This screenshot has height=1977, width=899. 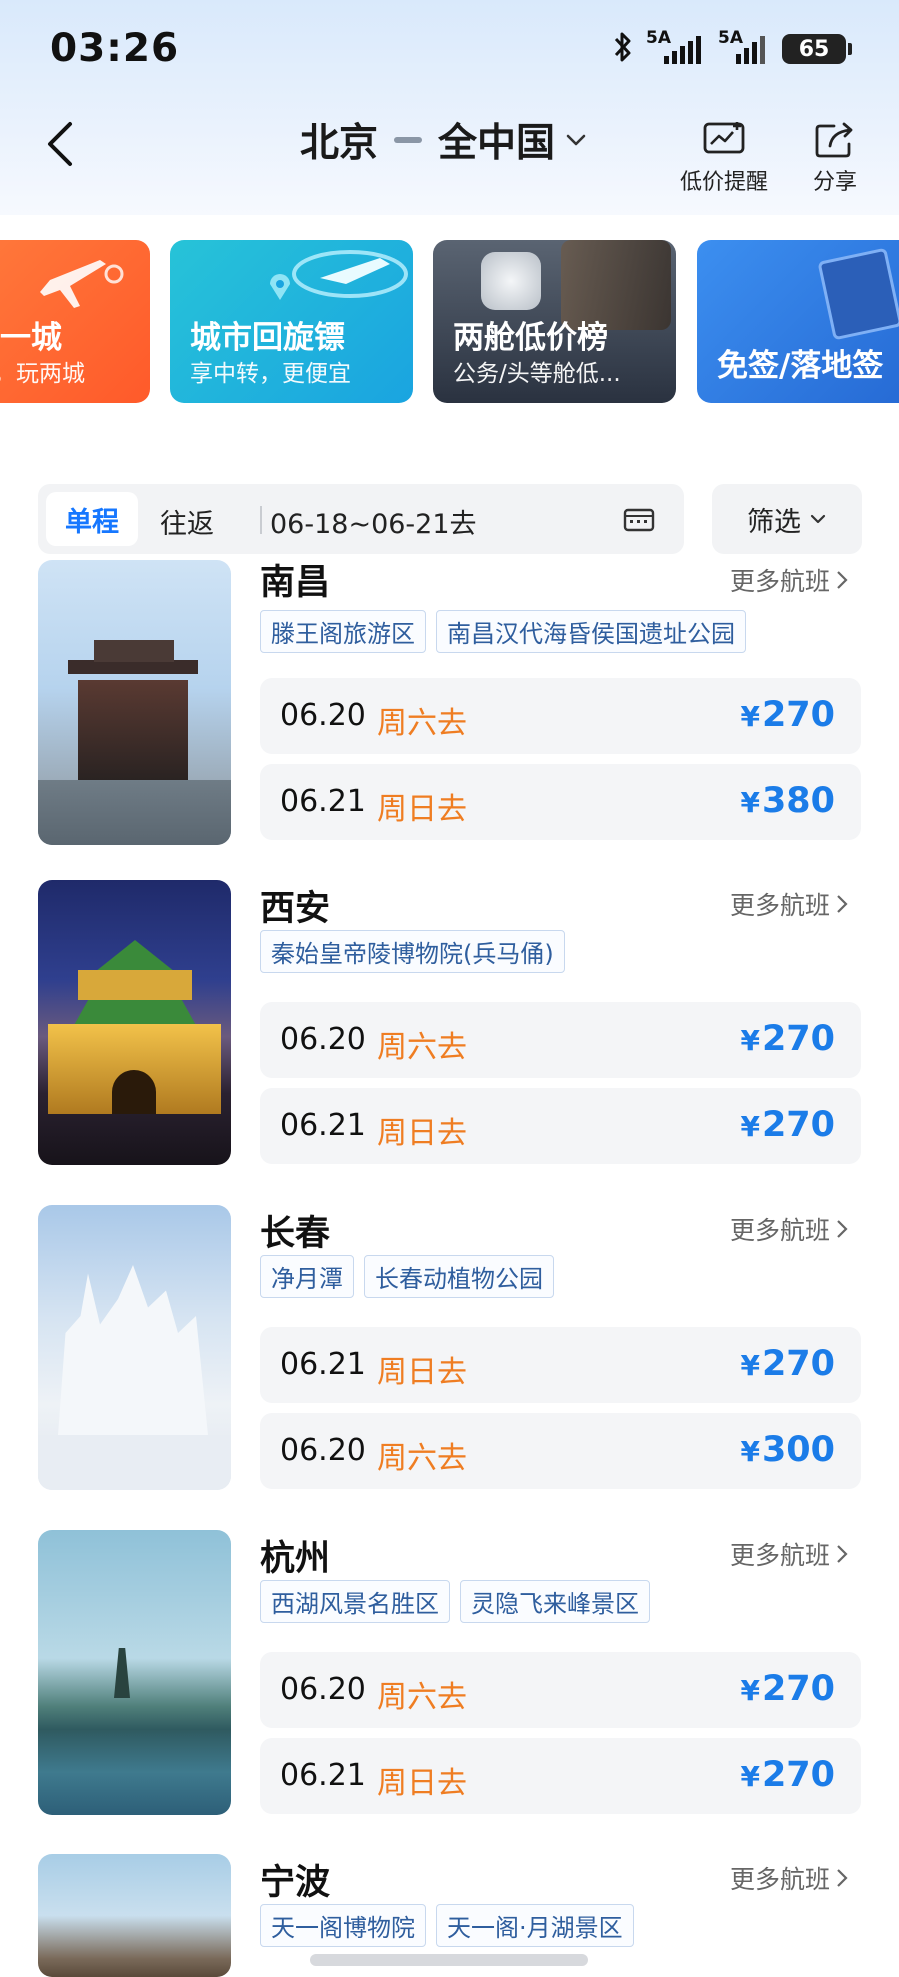 I want to click on attraction-tags: 西湖风景名胜区 灵隐飞来峰景区, so click(x=455, y=1601).